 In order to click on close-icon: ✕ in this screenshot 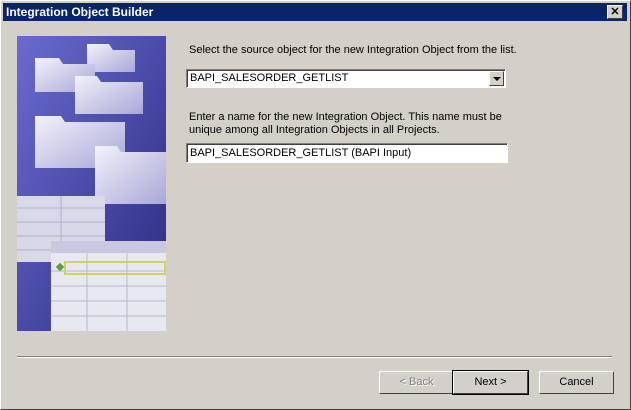, I will do `click(615, 12)`.